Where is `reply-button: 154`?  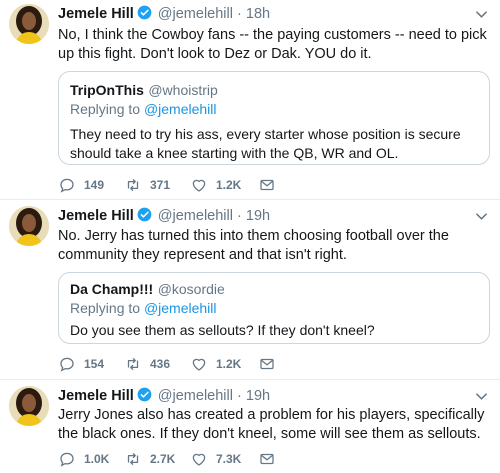 reply-button: 154 is located at coordinates (81, 364).